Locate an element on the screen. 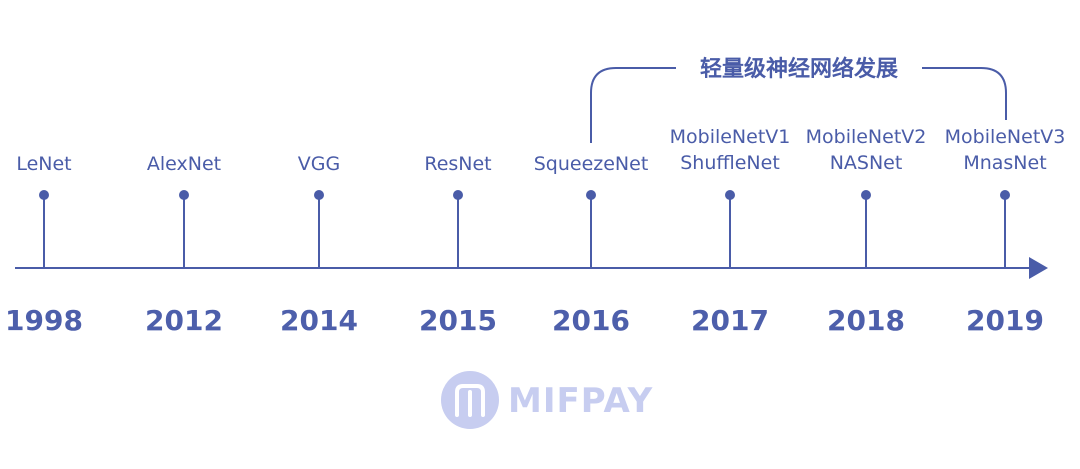 The height and width of the screenshot is (469, 1080). event-model-label: SqueezeNet is located at coordinates (591, 164).